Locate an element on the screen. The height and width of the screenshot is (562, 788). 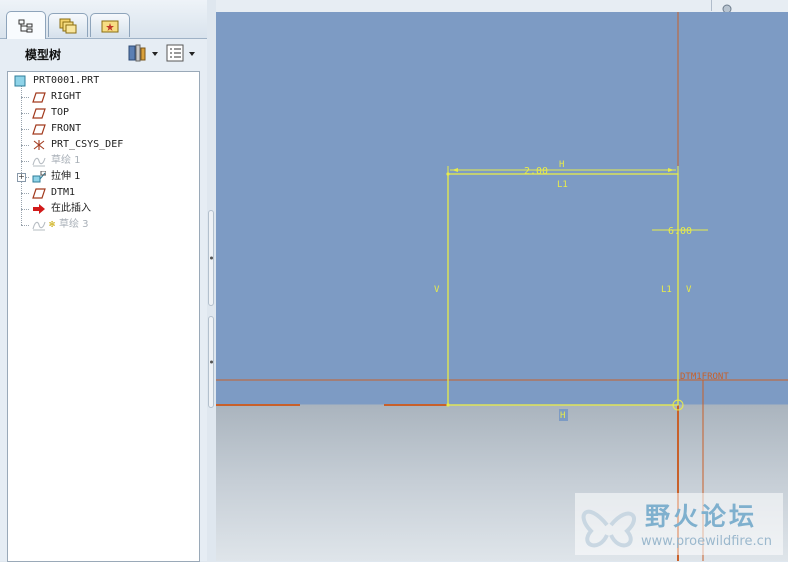
sketch-vertex is located at coordinates (448, 405).